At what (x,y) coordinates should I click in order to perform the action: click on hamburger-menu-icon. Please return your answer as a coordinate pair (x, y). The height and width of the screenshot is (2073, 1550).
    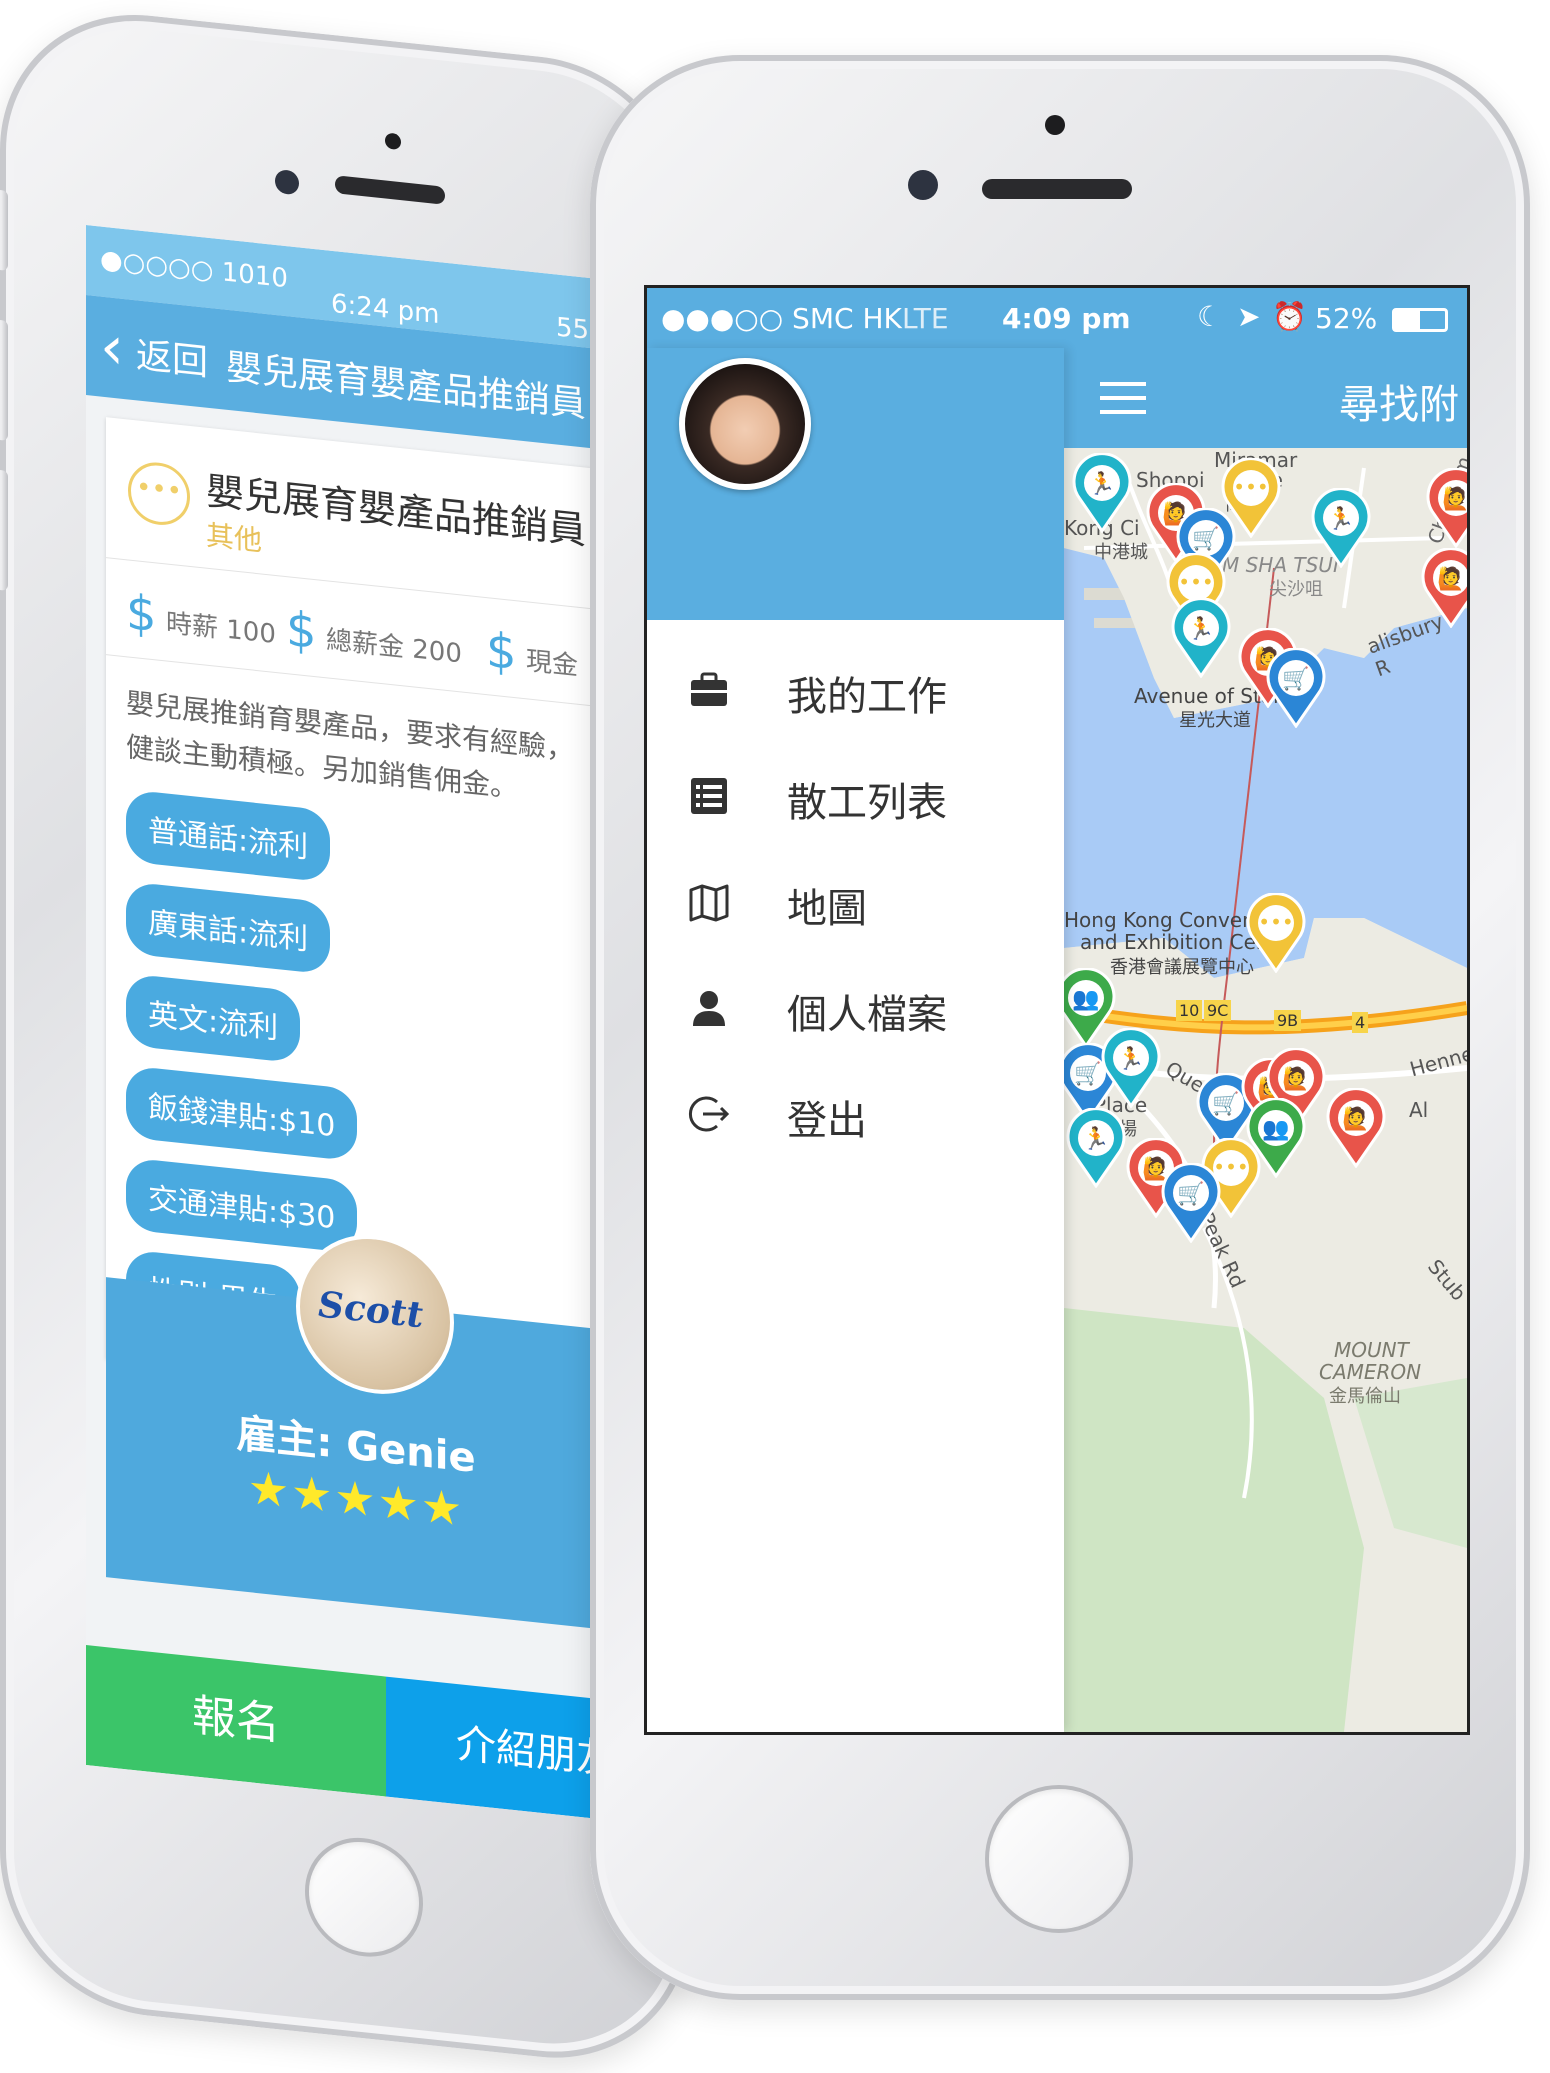
    Looking at the image, I should click on (1123, 399).